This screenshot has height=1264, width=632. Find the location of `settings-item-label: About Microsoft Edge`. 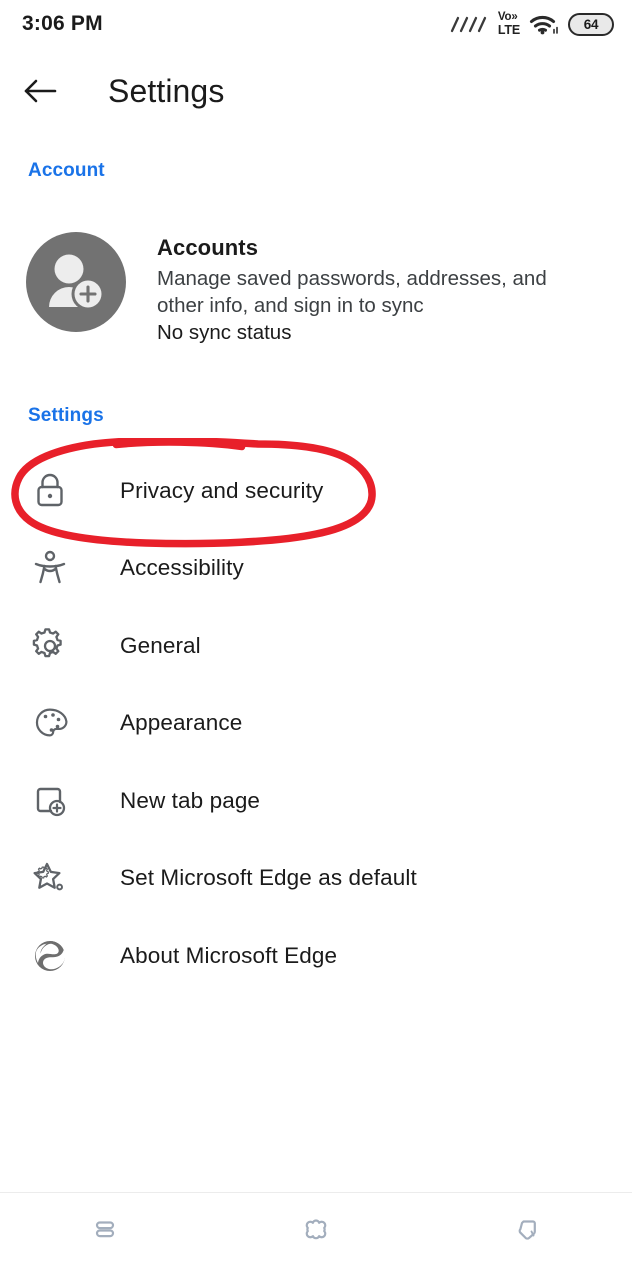

settings-item-label: About Microsoft Edge is located at coordinates (229, 955).